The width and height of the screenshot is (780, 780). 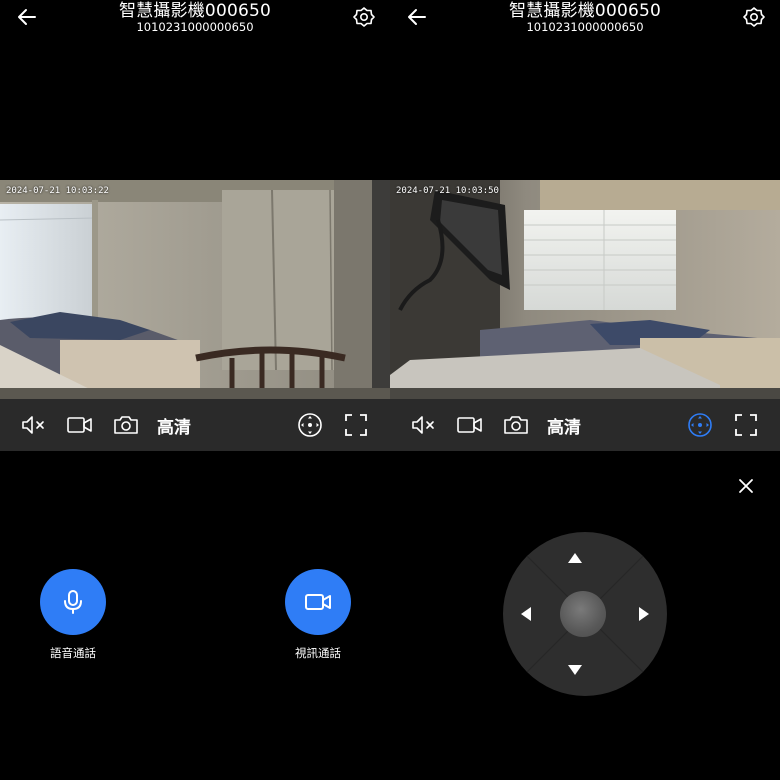 I want to click on live-video: 2024-07-21 10:03:22, so click(x=195, y=289).